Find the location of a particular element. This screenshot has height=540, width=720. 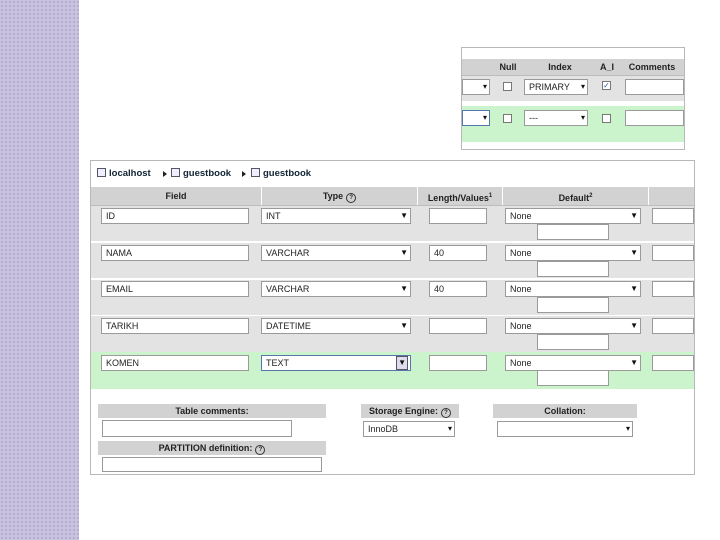

top-row-1-type-select: ▾ is located at coordinates (476, 87).